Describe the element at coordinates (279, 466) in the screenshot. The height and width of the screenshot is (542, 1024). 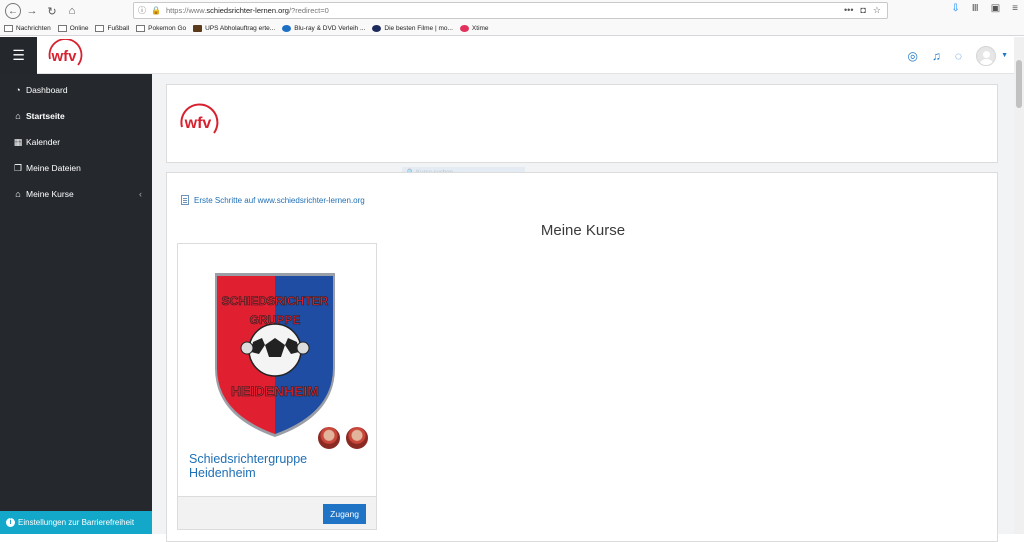
I see `course-name-link: Schiedsrichtergruppe Heidenheim` at that location.